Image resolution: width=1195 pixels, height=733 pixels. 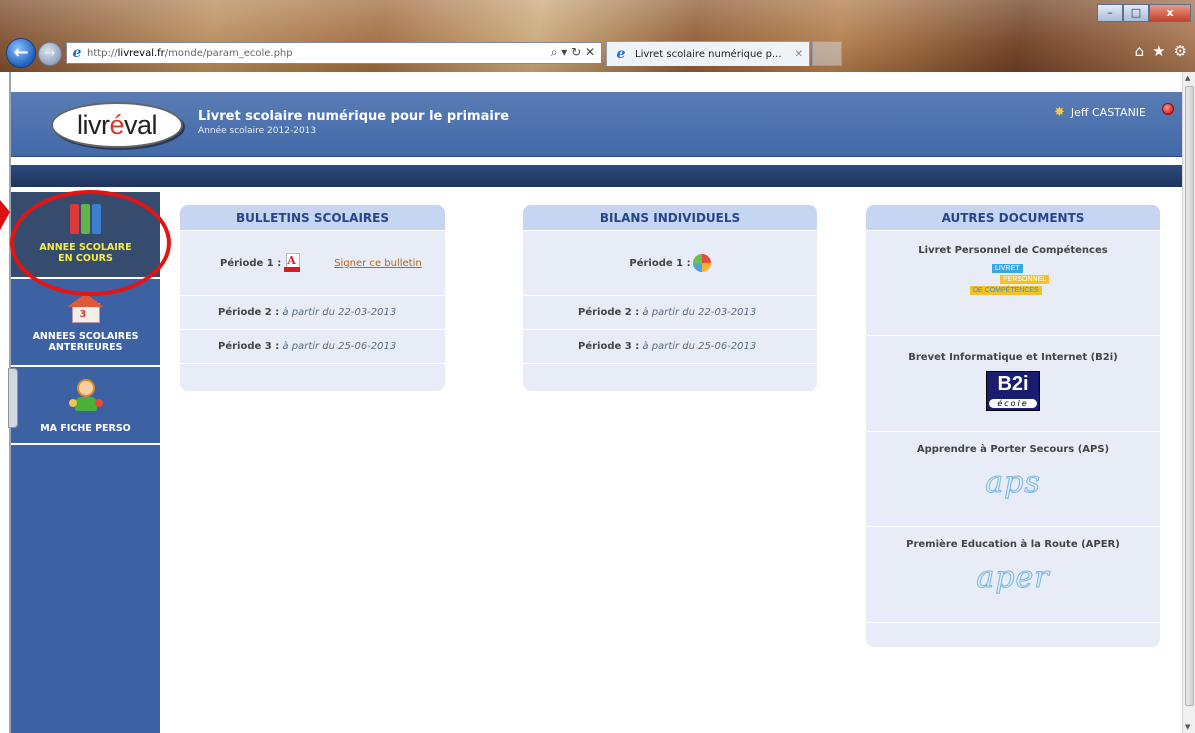 I want to click on favorites-star-icon: ★, so click(x=1158, y=51).